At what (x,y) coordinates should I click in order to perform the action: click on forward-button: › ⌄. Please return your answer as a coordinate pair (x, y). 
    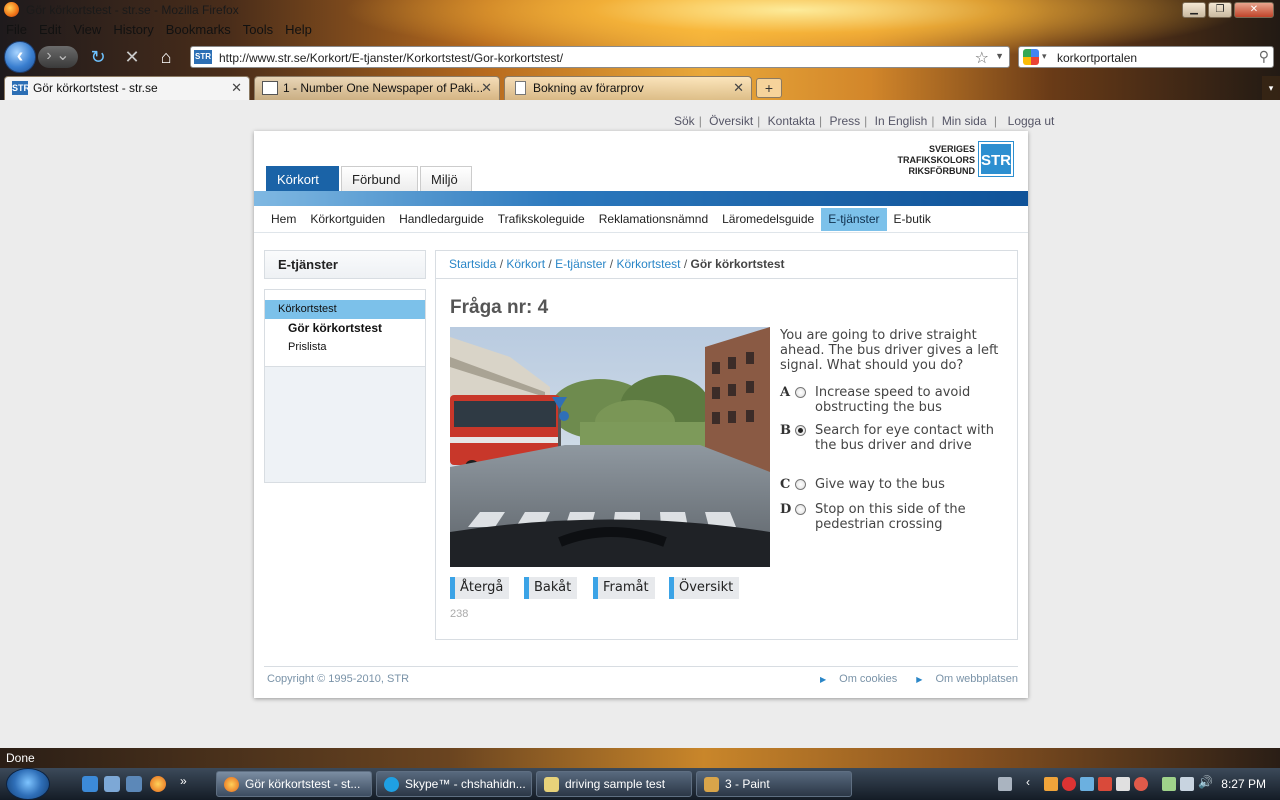
    Looking at the image, I should click on (58, 57).